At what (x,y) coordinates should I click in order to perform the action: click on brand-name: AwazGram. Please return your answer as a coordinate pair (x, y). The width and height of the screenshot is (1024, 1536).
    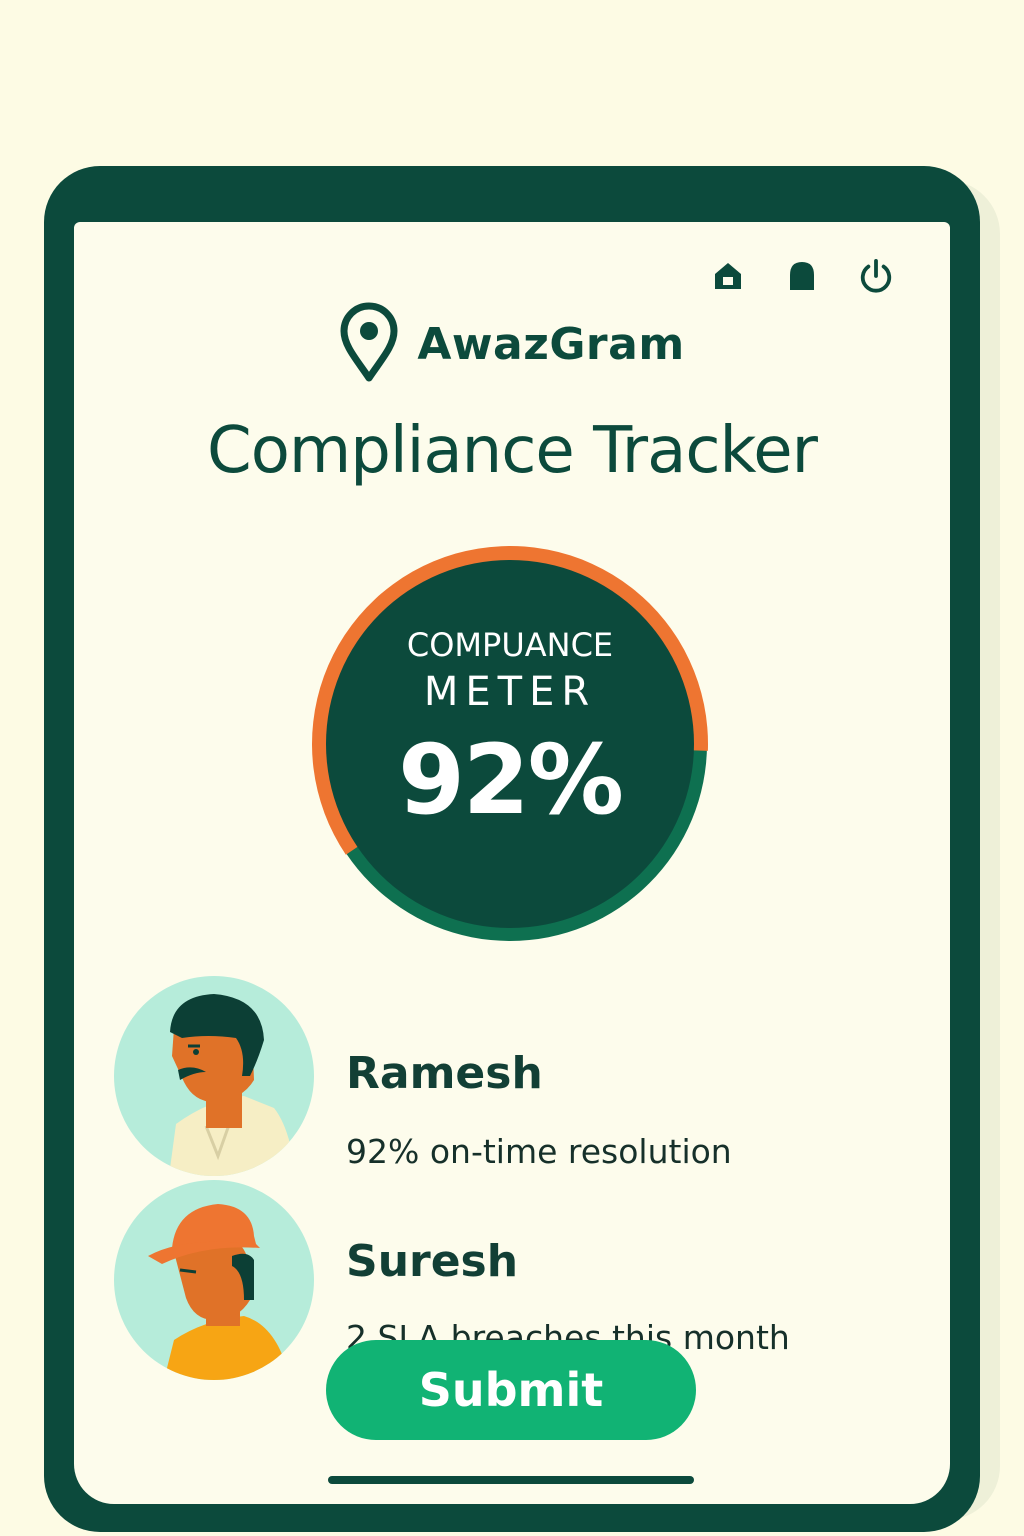
    Looking at the image, I should click on (551, 344).